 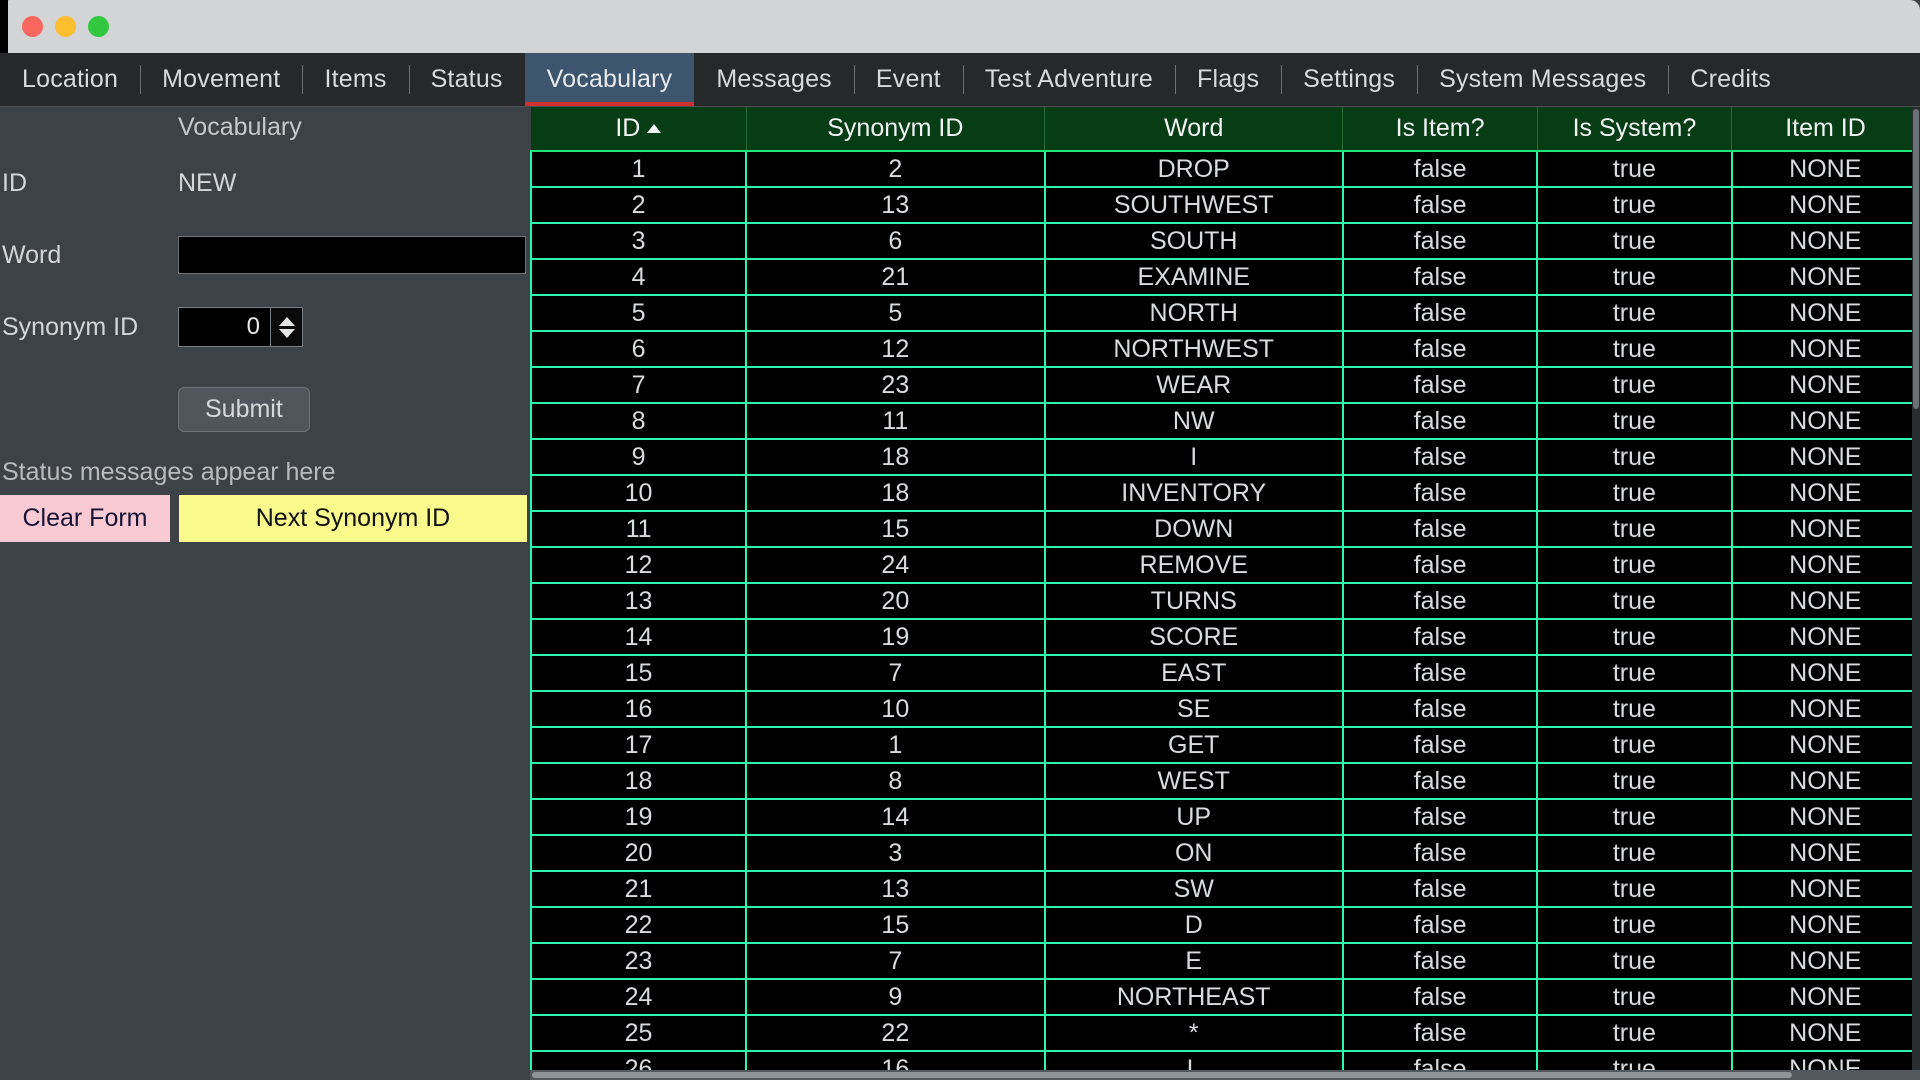 I want to click on column-header-synonym-id: Synonym ID, so click(x=896, y=129).